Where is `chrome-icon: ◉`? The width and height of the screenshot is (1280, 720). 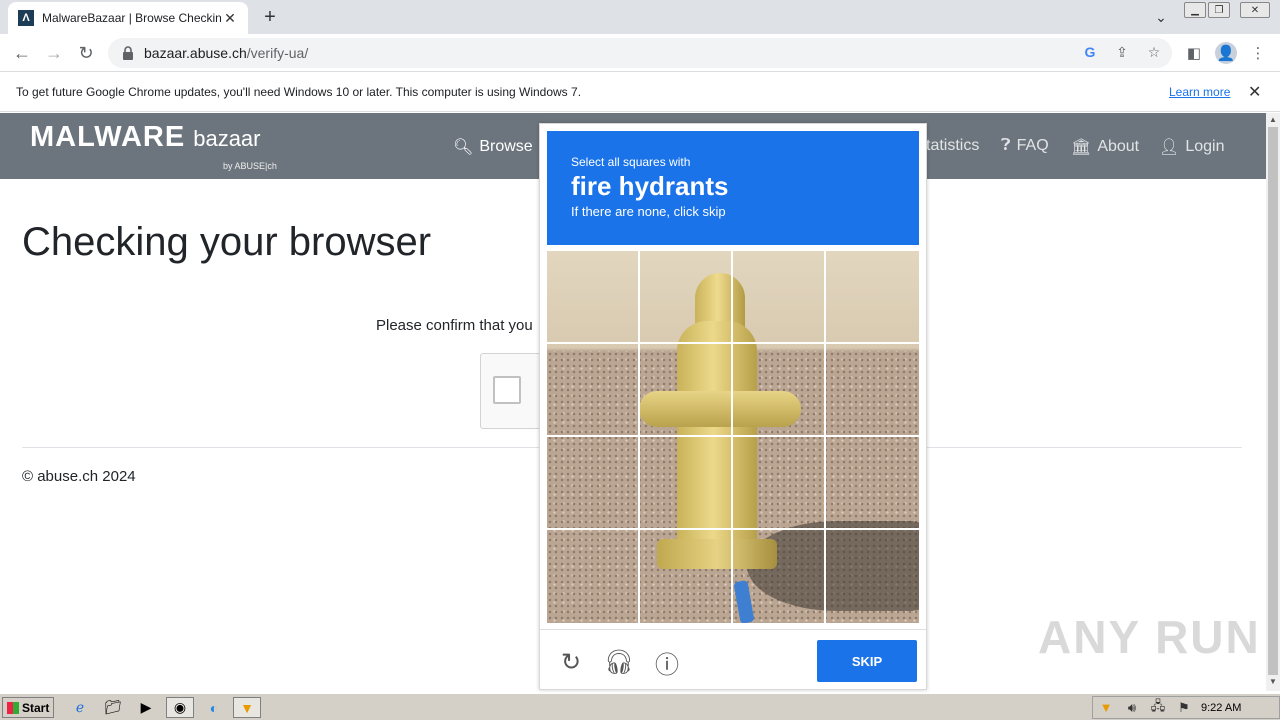
chrome-icon: ◉ is located at coordinates (180, 707).